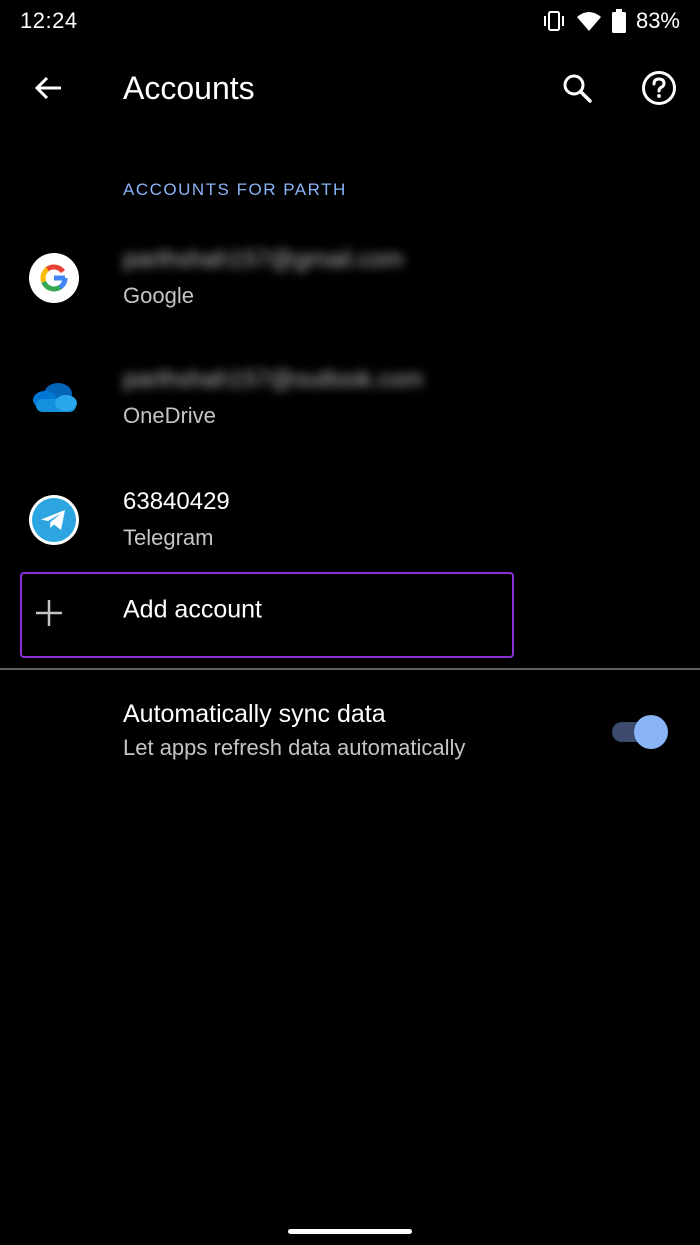  What do you see at coordinates (657, 20) in the screenshot?
I see `battery-percent: 83%` at bounding box center [657, 20].